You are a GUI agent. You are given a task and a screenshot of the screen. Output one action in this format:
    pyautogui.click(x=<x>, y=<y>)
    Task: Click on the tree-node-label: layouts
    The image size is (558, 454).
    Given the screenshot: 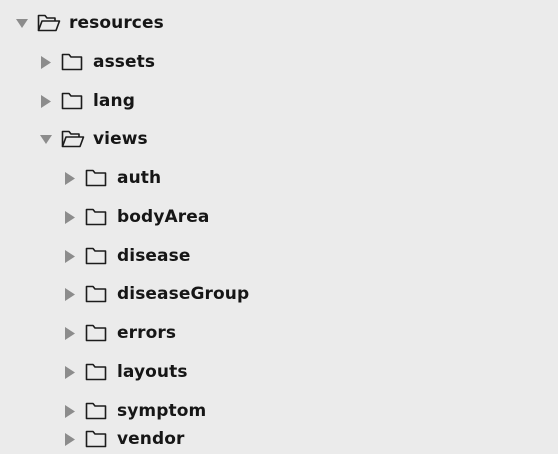 What is the action you would take?
    pyautogui.click(x=152, y=371)
    